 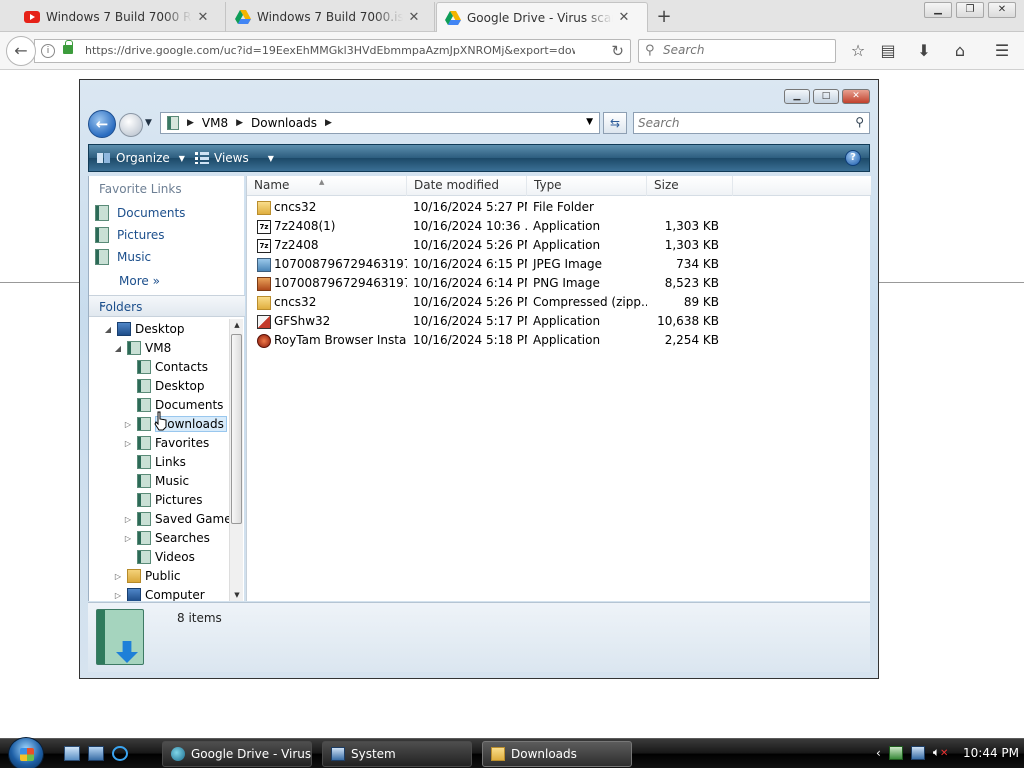 I want to click on tree-item-desktop: Desktop, so click(x=164, y=386).